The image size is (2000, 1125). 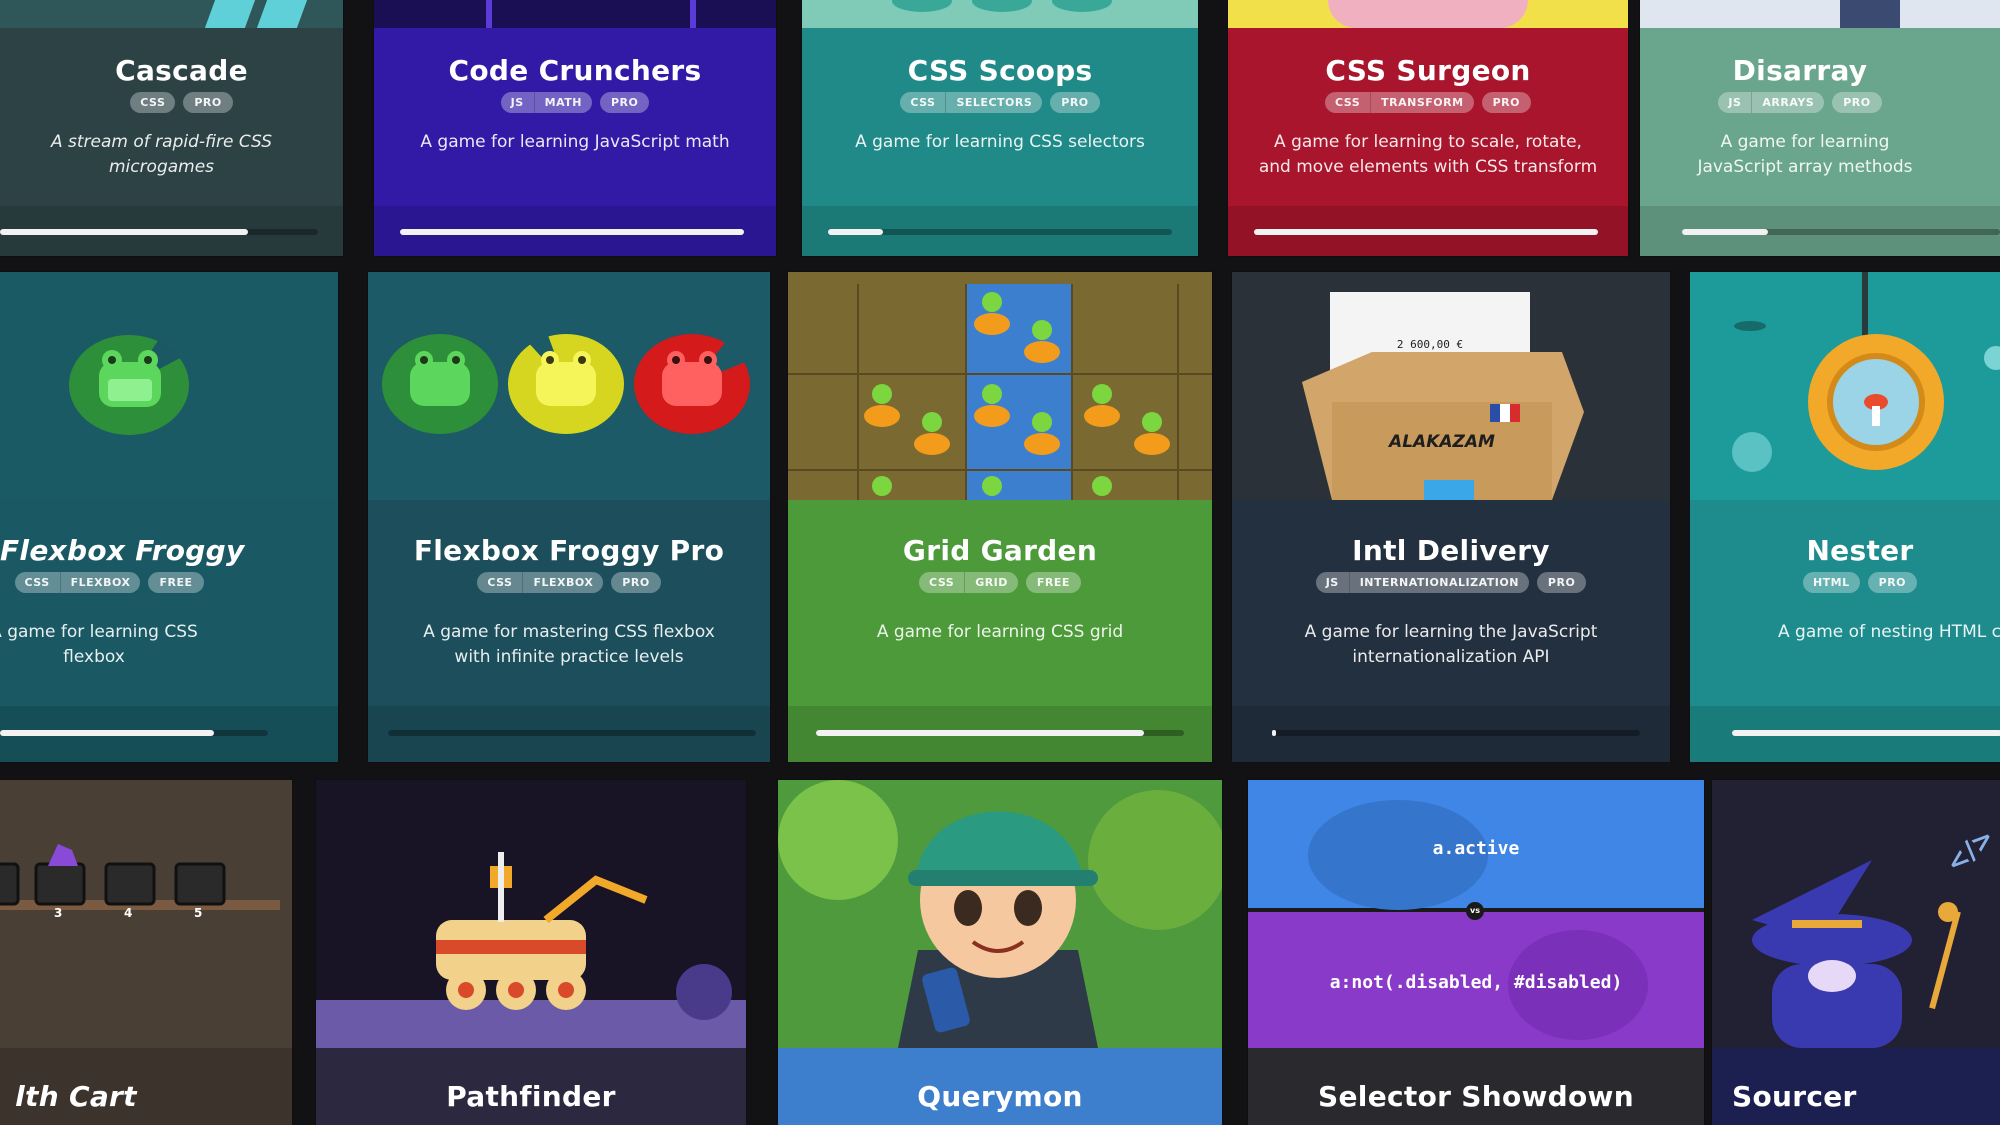 I want to click on vs-badge: vs, so click(x=1475, y=911).